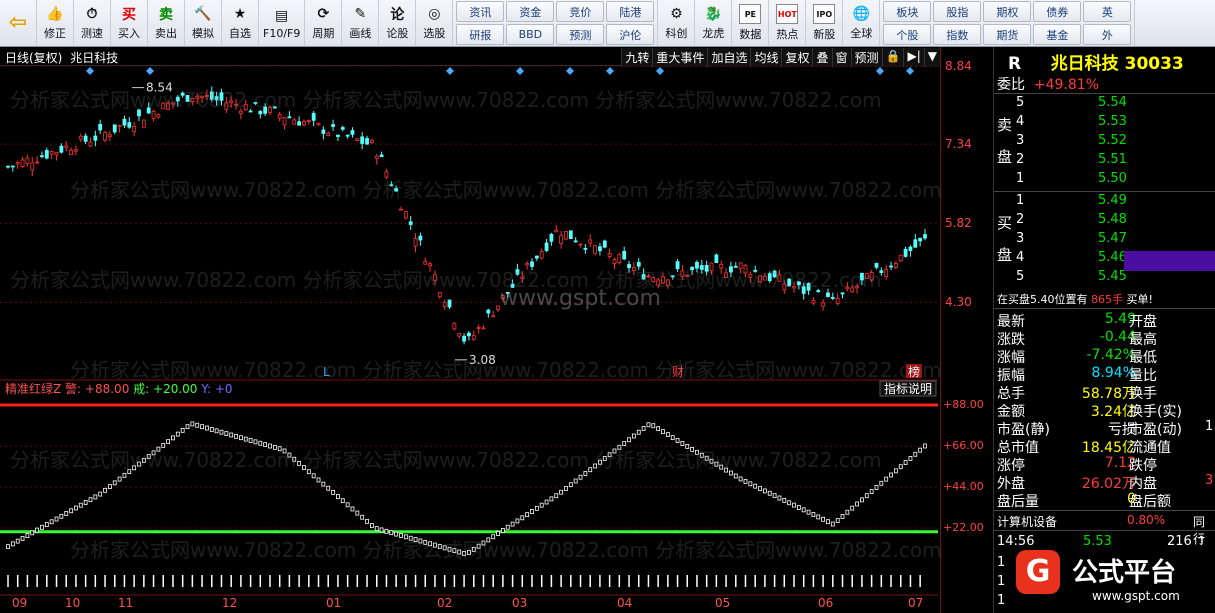  What do you see at coordinates (1020, 238) in the screenshot?
I see `level-num: 3` at bounding box center [1020, 238].